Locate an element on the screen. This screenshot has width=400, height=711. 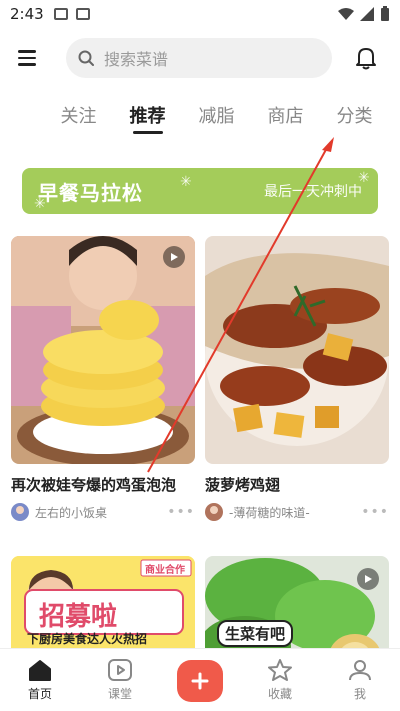
gallery-icon is located at coordinates (60, 14).